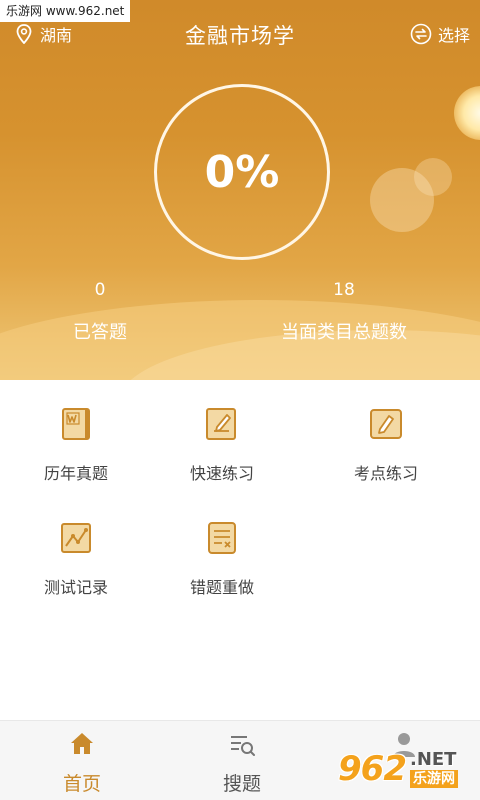 This screenshot has height=800, width=480. I want to click on feature-label: 历年真题, so click(75, 473).